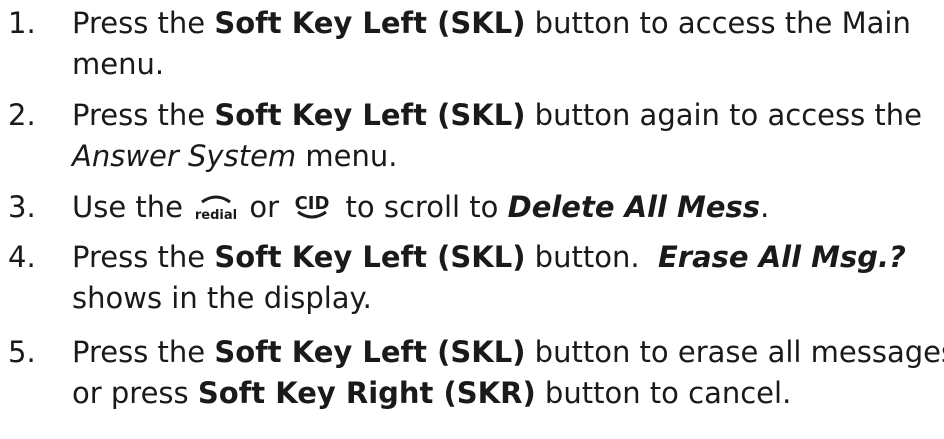 The width and height of the screenshot is (944, 439). I want to click on redial-key-icon: redial, so click(216, 212).